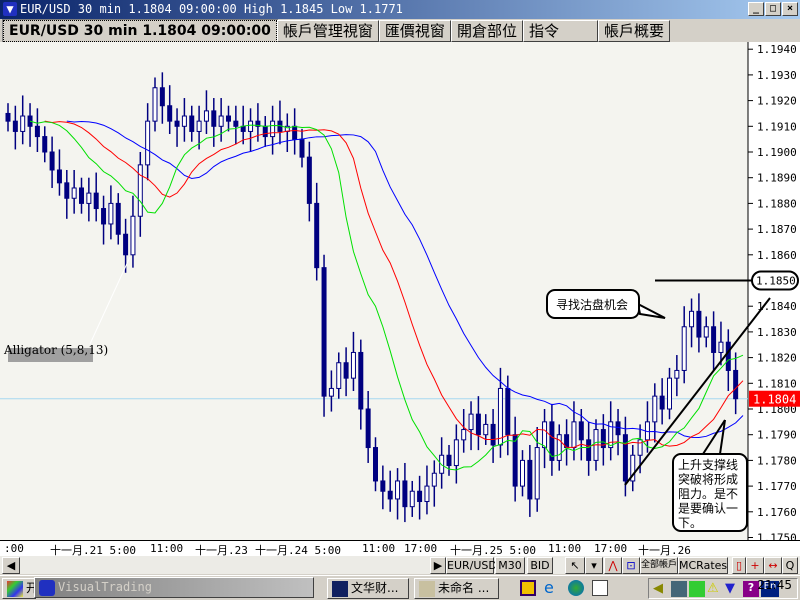 Image resolution: width=800 pixels, height=600 pixels. Describe the element at coordinates (47, 587) in the screenshot. I see `visualtrading-icon` at that location.